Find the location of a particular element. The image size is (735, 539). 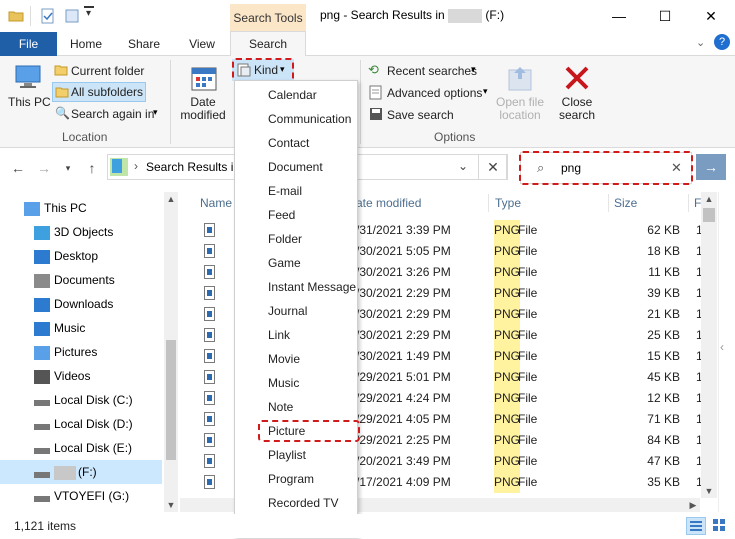

nav-item: Local Disk (E:) is located at coordinates (81, 448).